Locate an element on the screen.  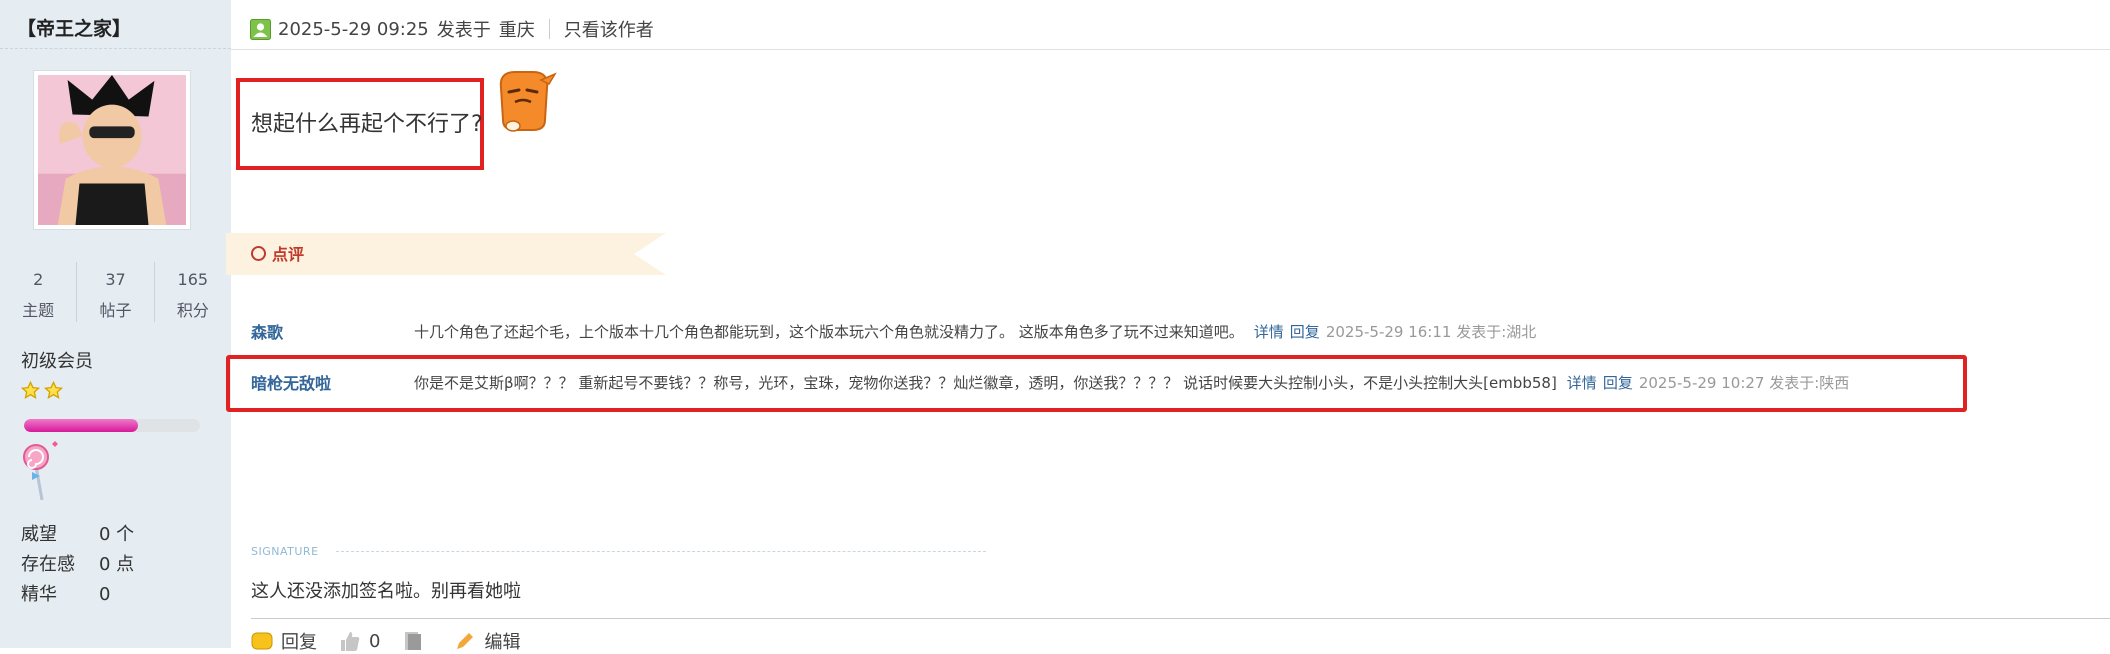
like-count: 0 is located at coordinates (375, 641).